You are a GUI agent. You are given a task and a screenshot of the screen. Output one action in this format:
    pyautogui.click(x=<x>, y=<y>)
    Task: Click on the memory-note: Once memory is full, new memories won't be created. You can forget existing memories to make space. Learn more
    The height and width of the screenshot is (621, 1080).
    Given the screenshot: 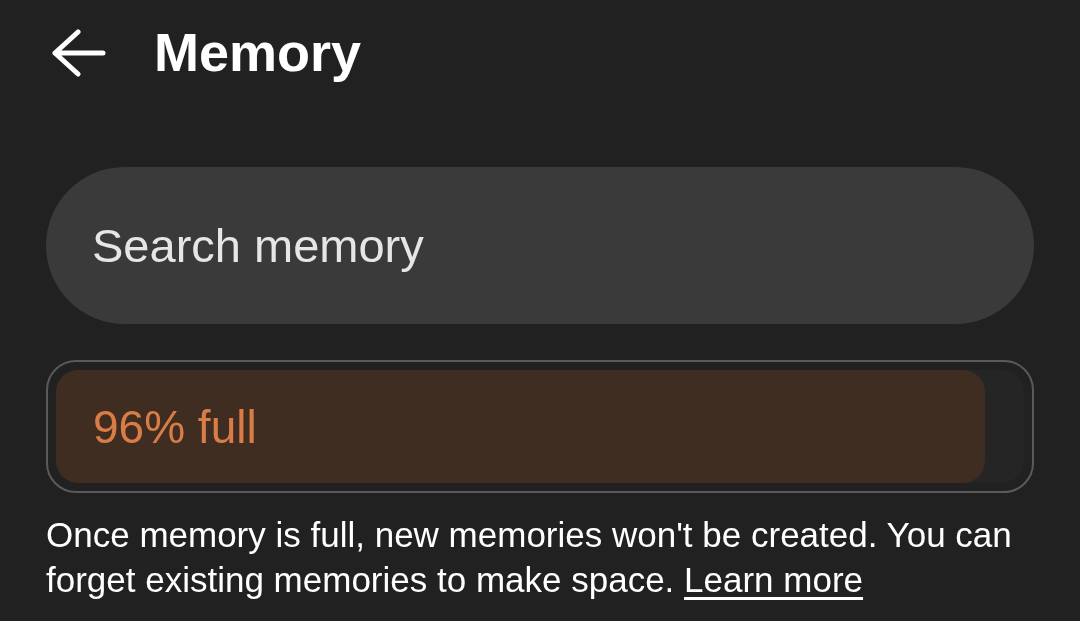 What is the action you would take?
    pyautogui.click(x=529, y=557)
    